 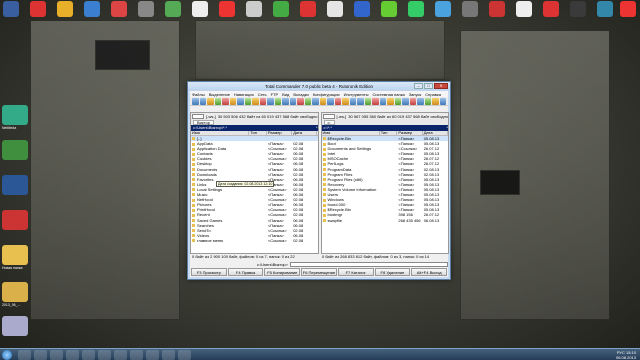 I want to click on menu-item: Файлы, so click(x=198, y=94).